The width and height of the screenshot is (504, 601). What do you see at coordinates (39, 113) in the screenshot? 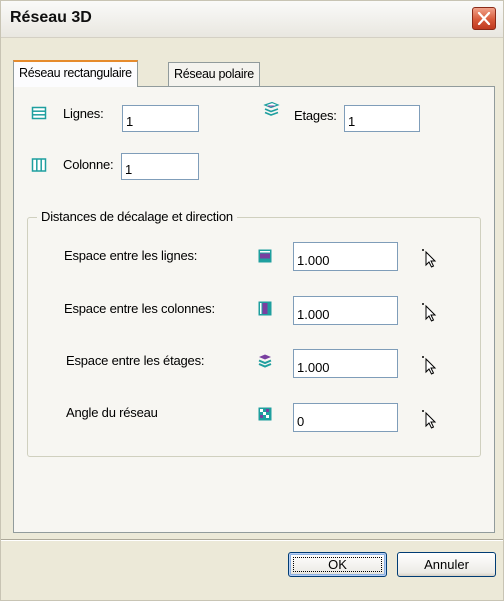
I see `rows-icon` at bounding box center [39, 113].